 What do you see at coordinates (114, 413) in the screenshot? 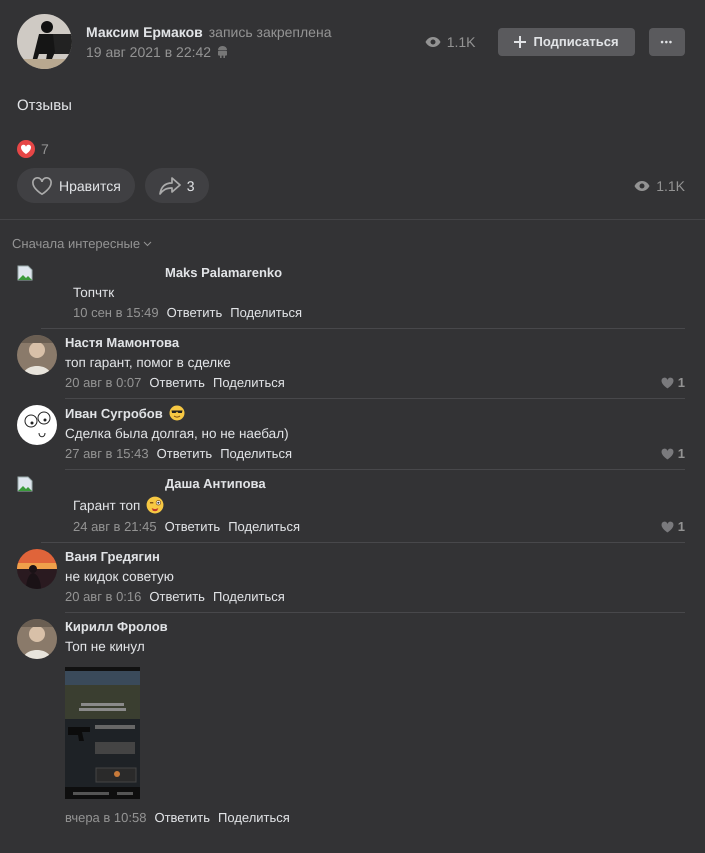
I see `commenter-name: Иван Сугробов` at bounding box center [114, 413].